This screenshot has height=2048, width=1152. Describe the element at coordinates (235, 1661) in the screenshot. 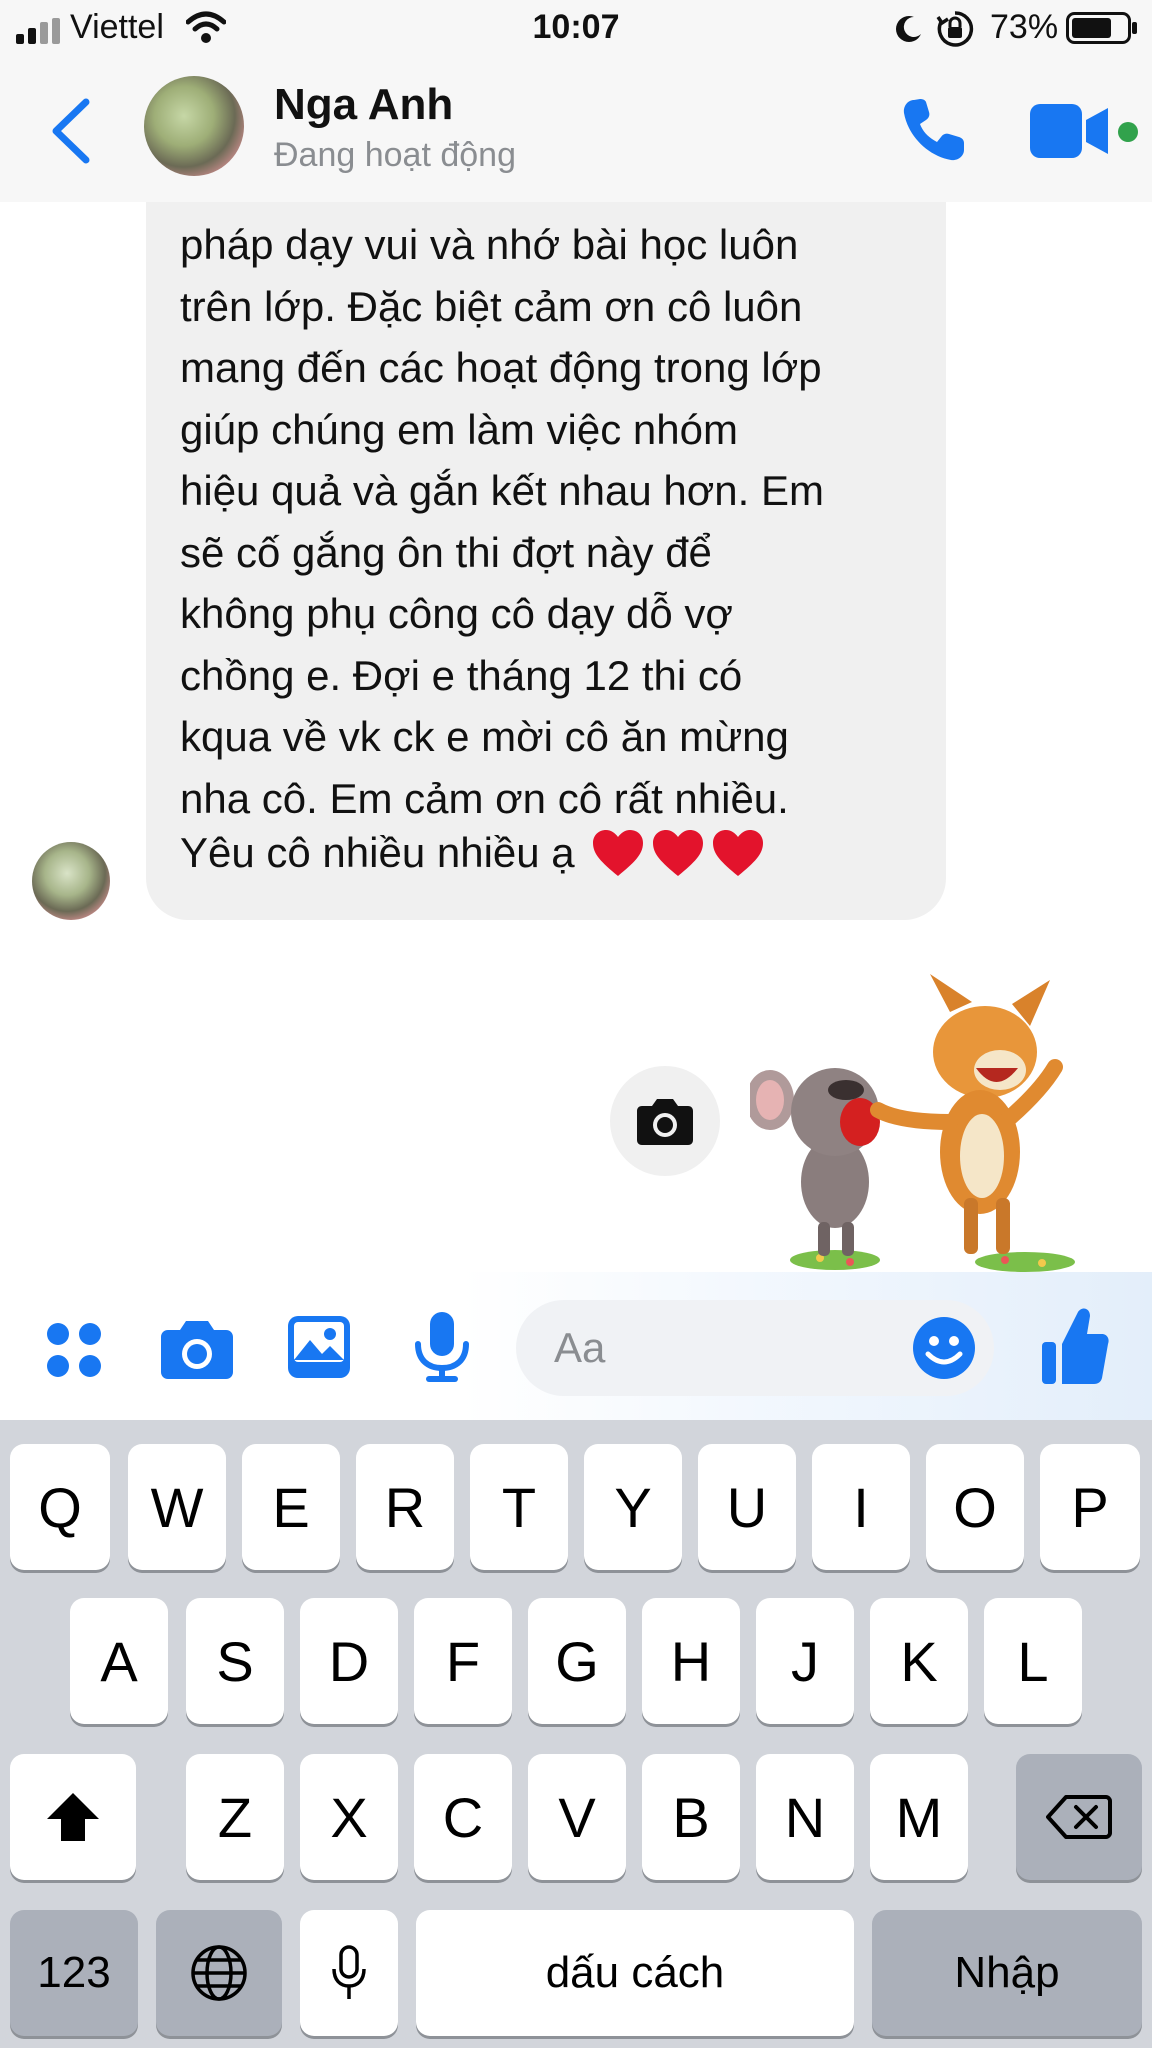

I see `key-s: S` at that location.